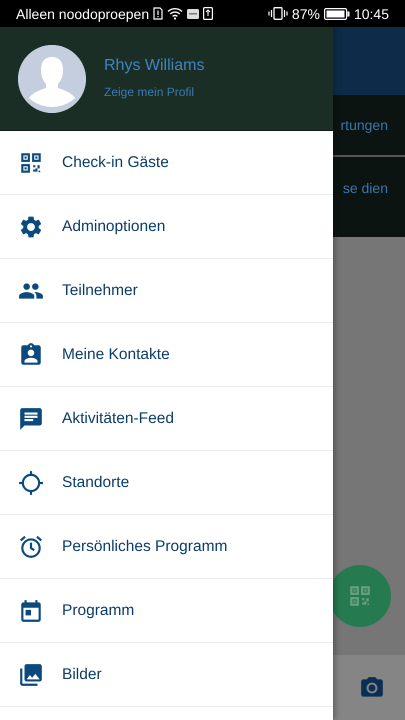  Describe the element at coordinates (306, 14) in the screenshot. I see `battery-percent: 87%` at that location.